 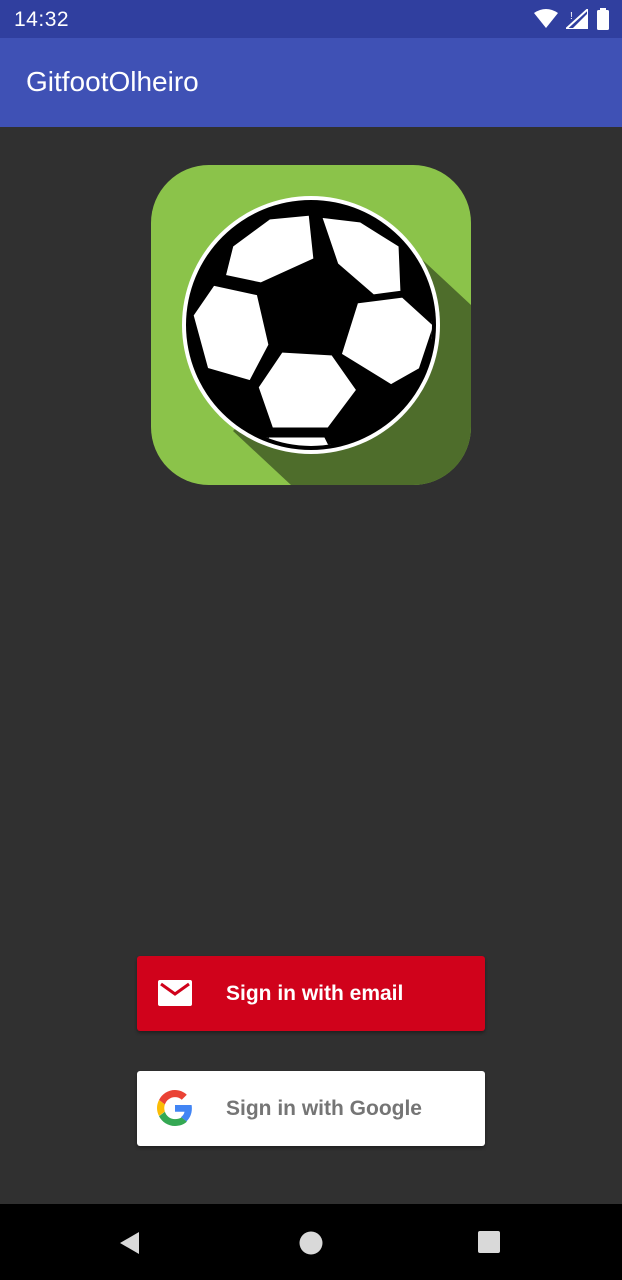 I want to click on recents-icon, so click(x=490, y=1243).